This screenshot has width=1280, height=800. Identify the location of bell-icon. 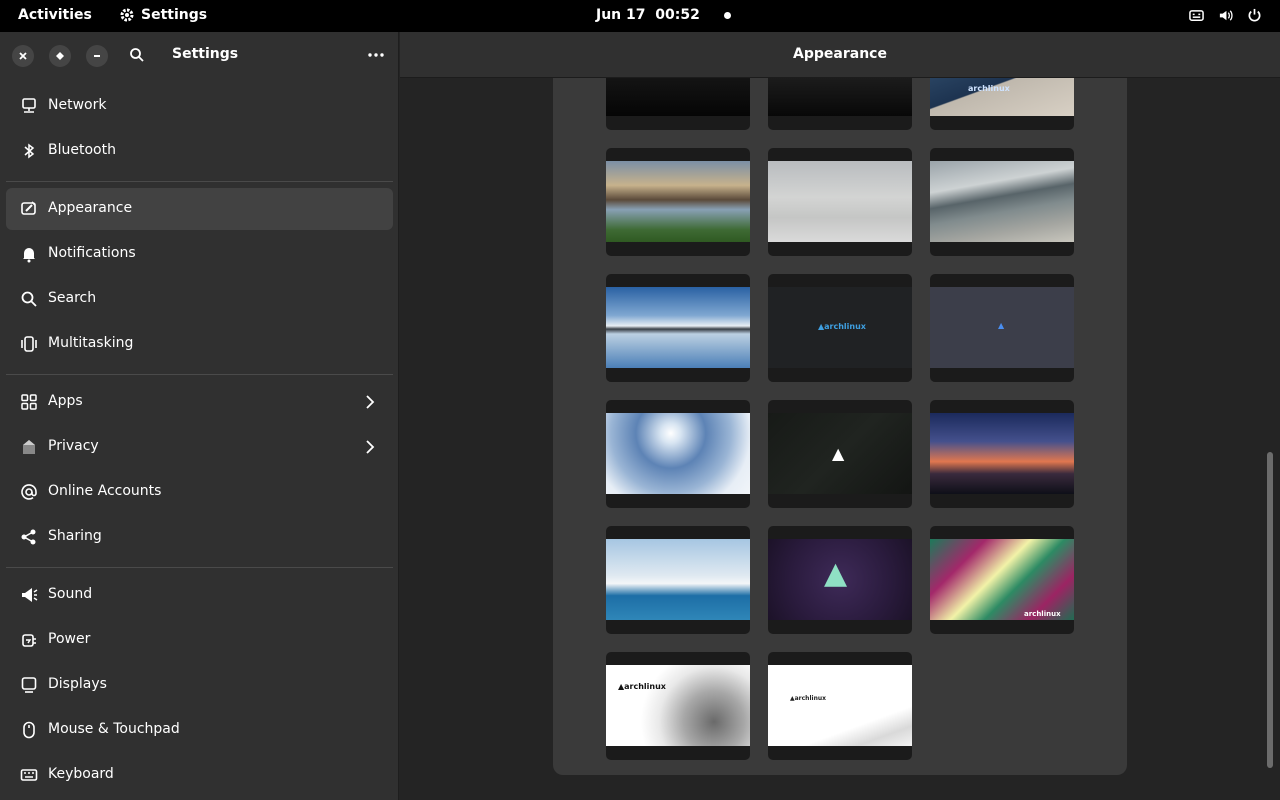
(29, 255).